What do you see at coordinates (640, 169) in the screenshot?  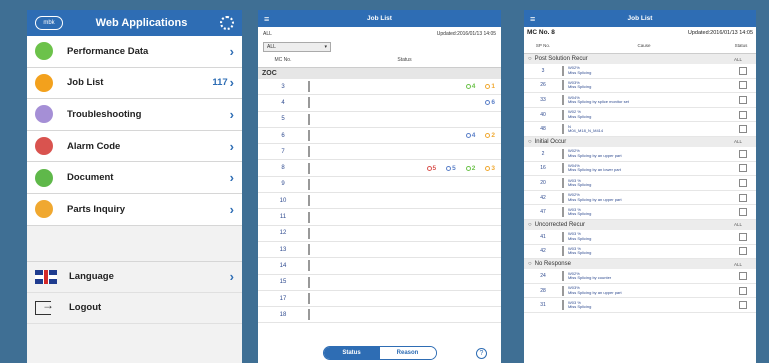 I see `cause-row: 16 W04% Miss Splicing by an lower part` at bounding box center [640, 169].